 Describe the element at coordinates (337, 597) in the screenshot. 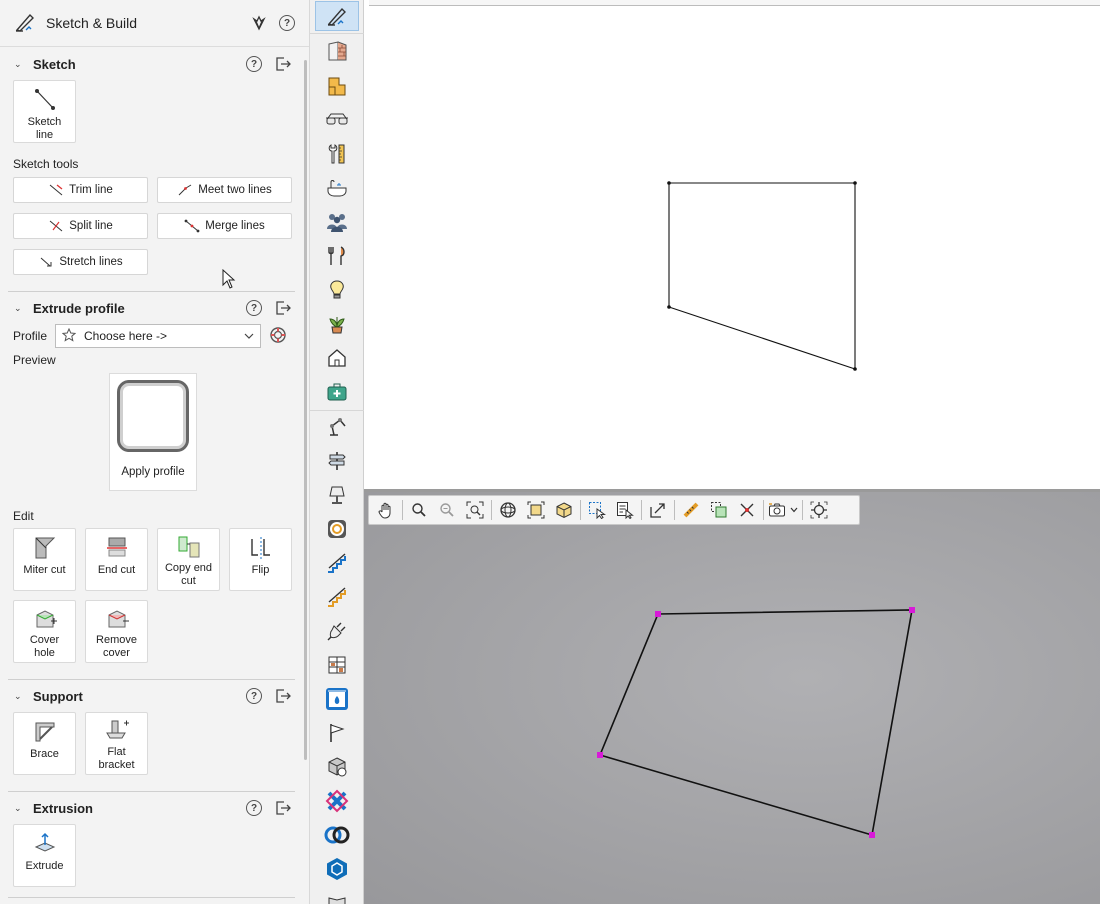

I see `ramp-icon` at that location.